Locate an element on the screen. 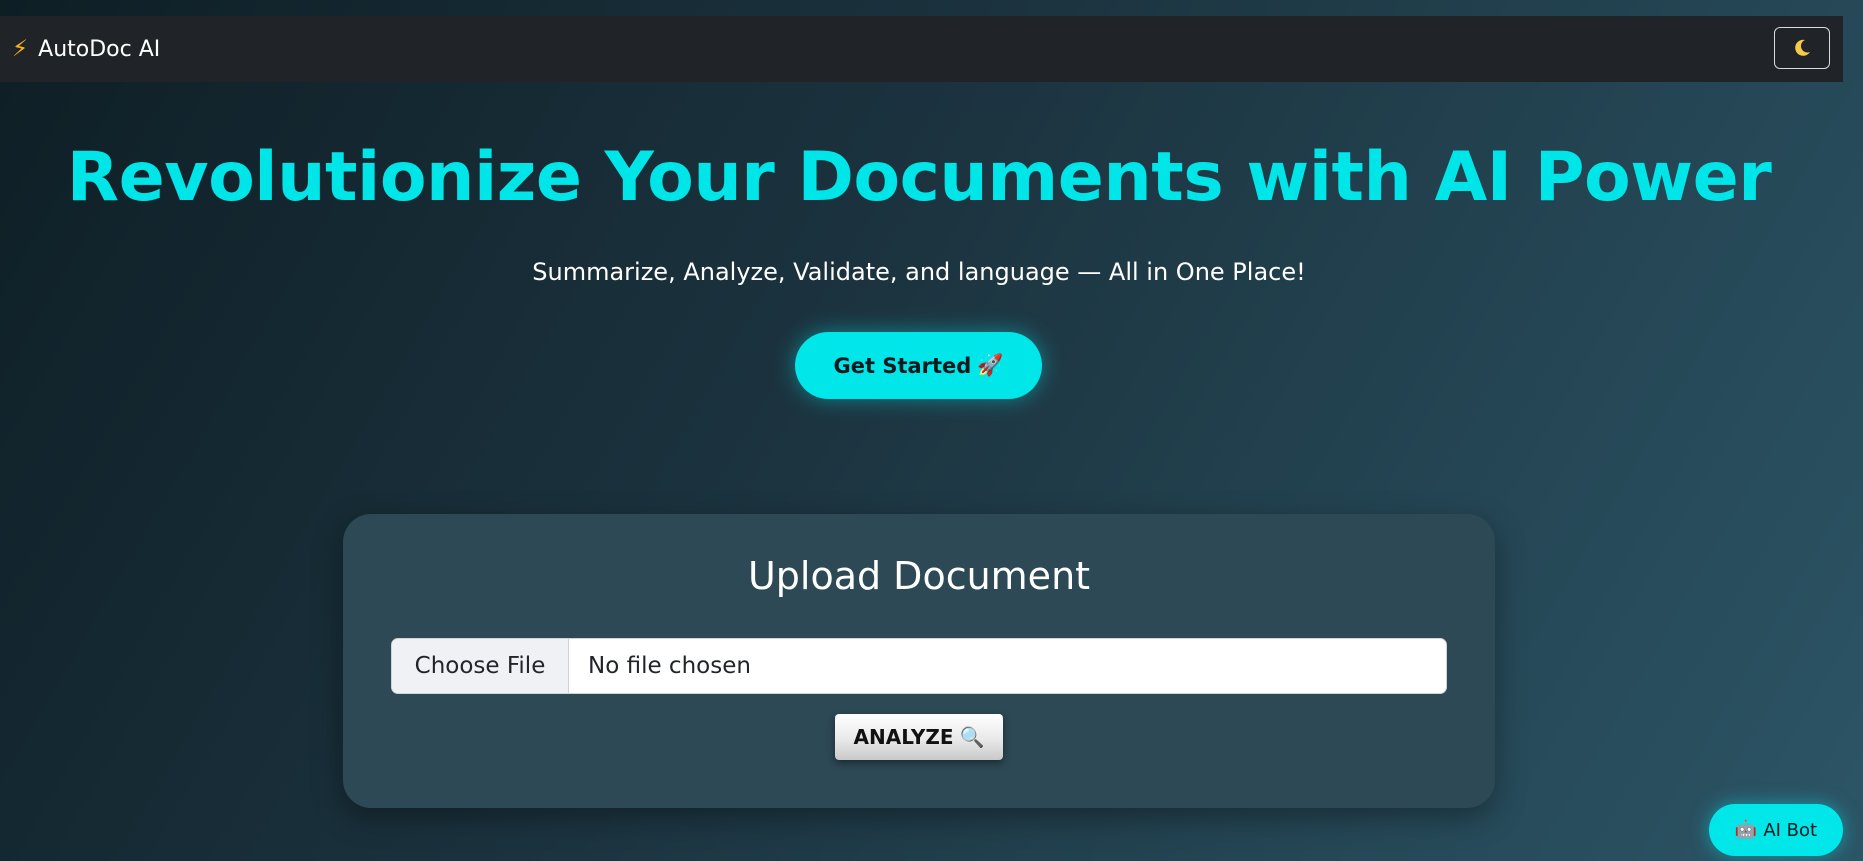 This screenshot has height=861, width=1863. ai-bot-label: AI Bot is located at coordinates (1790, 830).